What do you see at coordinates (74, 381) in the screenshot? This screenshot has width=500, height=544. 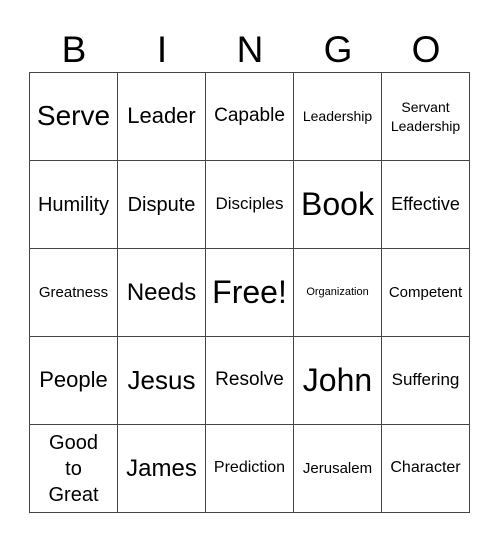 I see `bingo-cell: People` at bounding box center [74, 381].